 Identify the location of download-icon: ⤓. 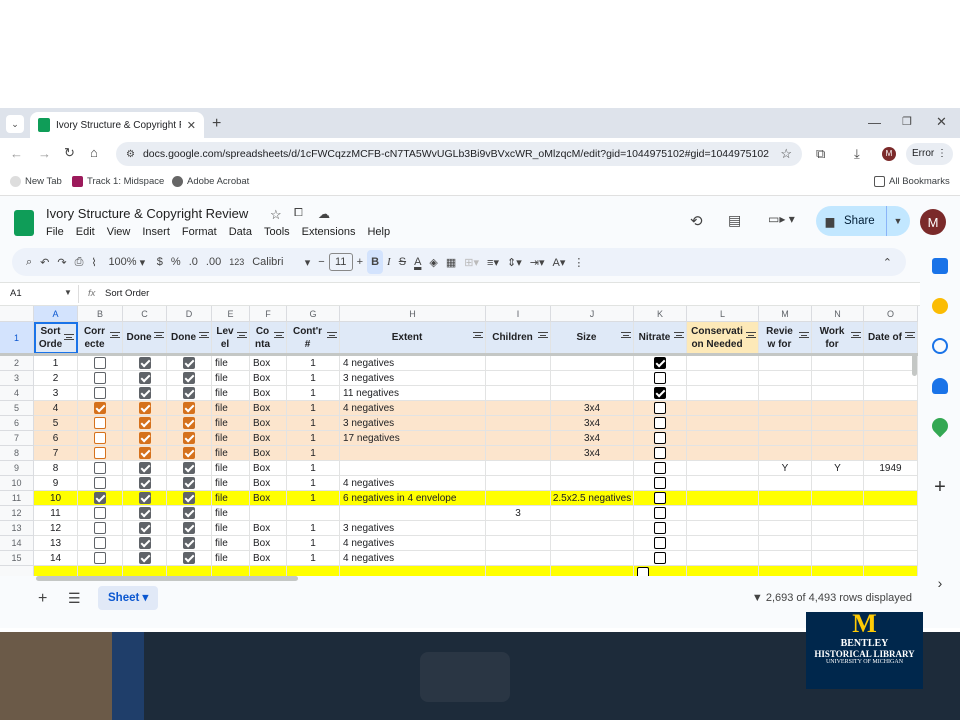
(857, 154).